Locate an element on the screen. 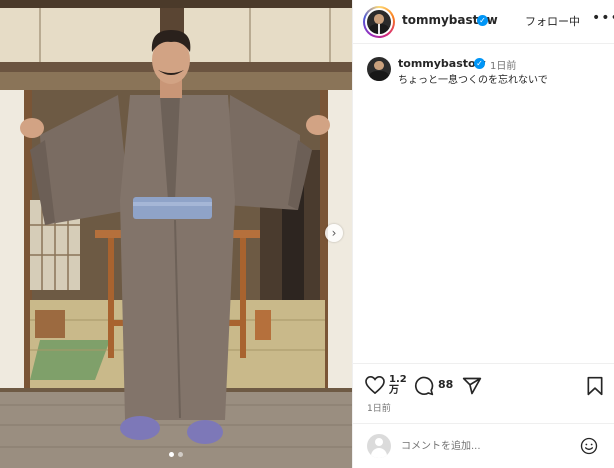 This screenshot has height=468, width=614. comment-composer is located at coordinates (483, 445).